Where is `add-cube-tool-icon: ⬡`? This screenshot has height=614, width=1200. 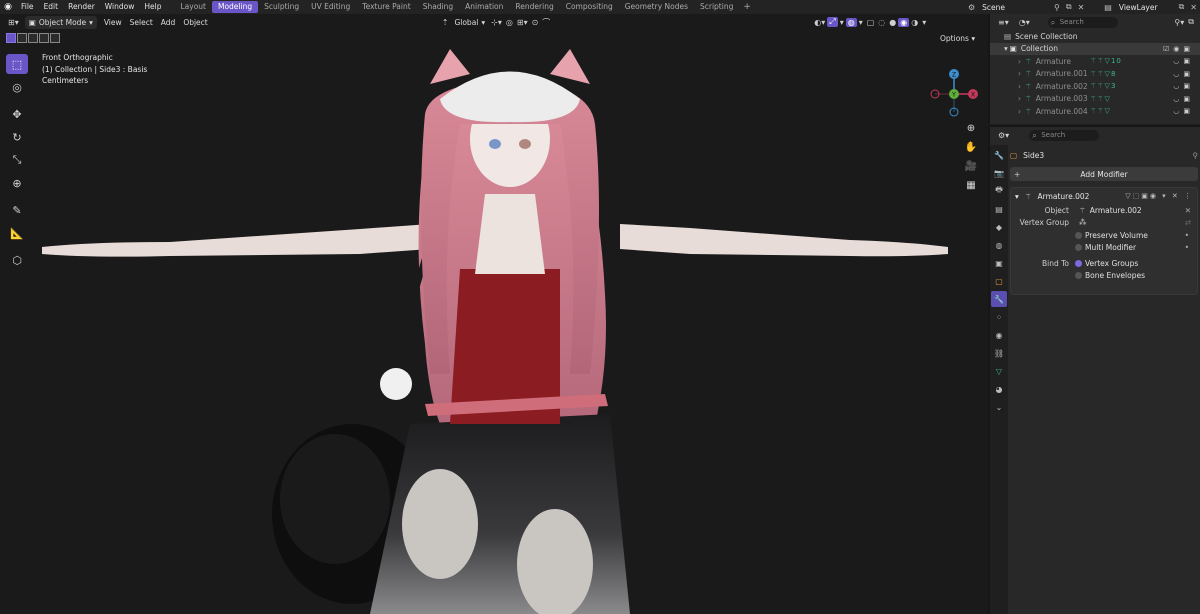
add-cube-tool-icon: ⬡ is located at coordinates (17, 260).